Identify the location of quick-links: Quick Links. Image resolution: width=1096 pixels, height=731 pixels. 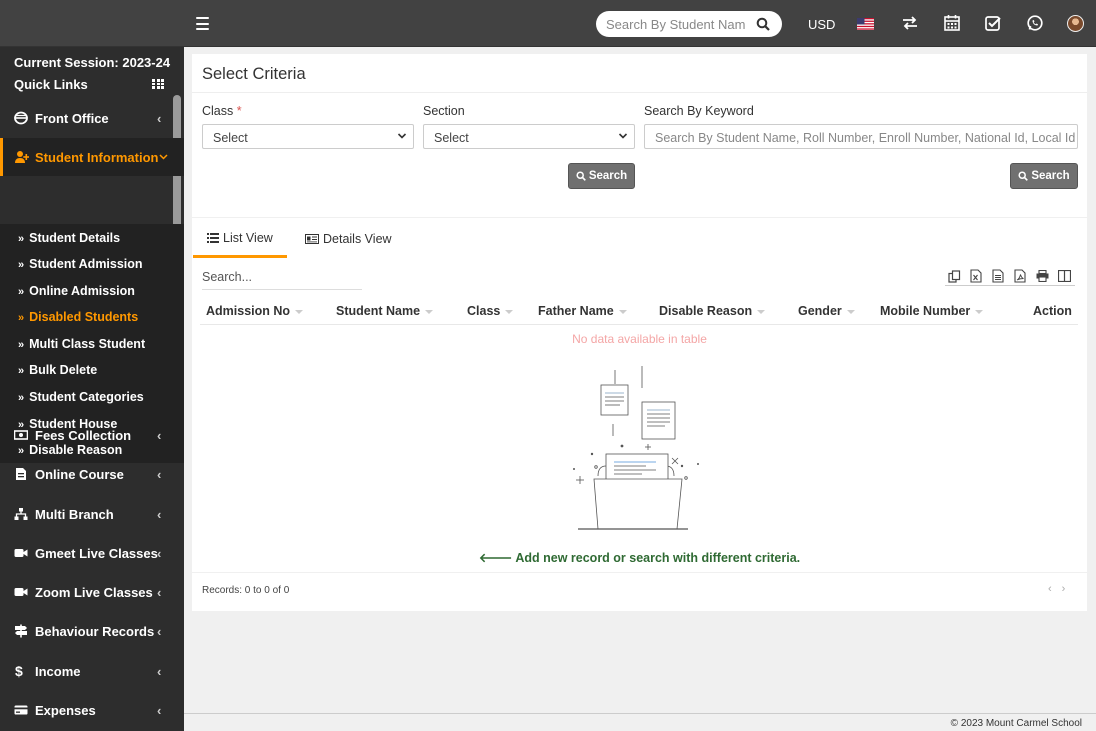
(51, 84).